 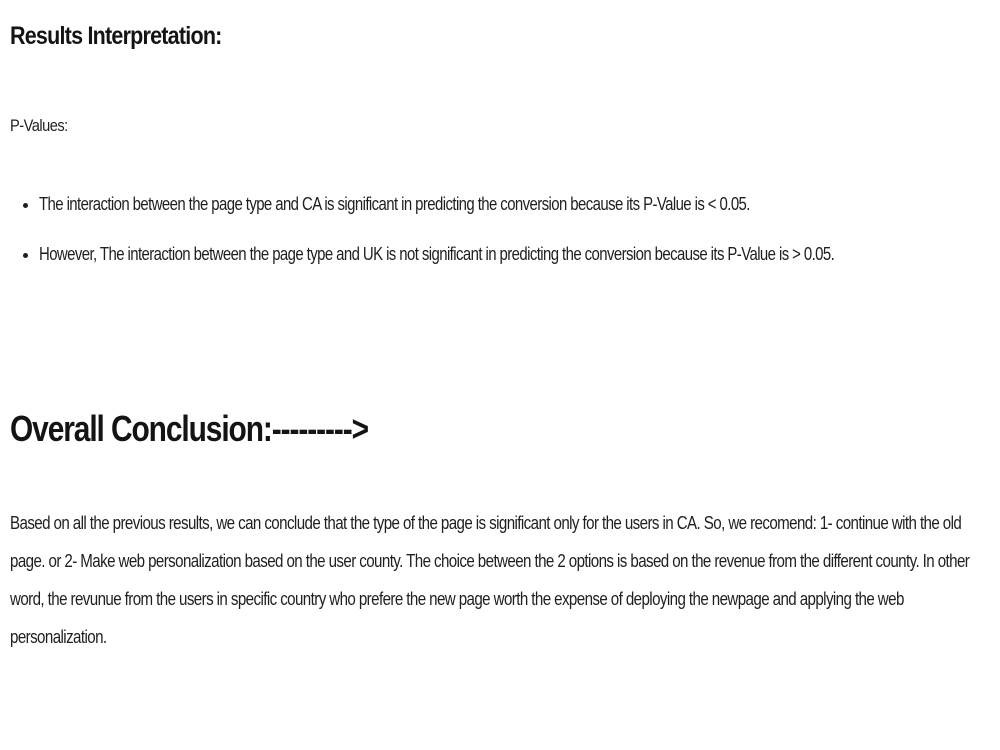 I want to click on pvalues-label: P-Values:, so click(x=39, y=125).